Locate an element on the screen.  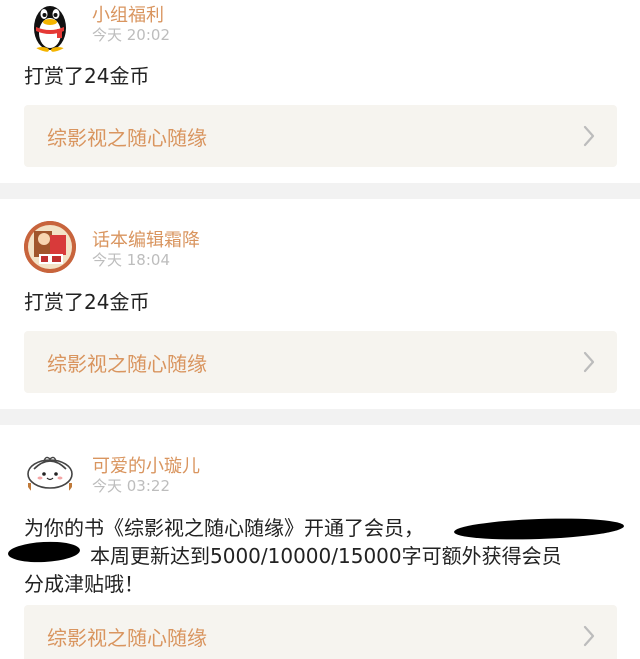
timestamp: 今天 03:22 is located at coordinates (131, 486).